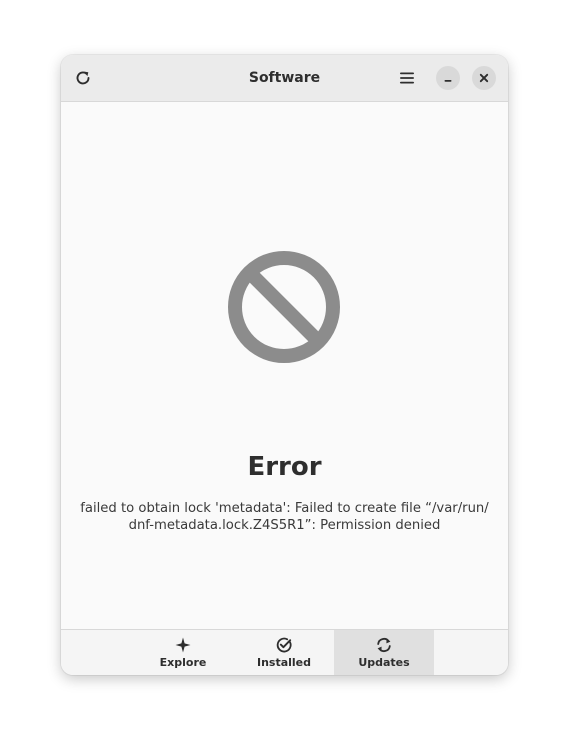  I want to click on tab-explore-label: Explore, so click(183, 662).